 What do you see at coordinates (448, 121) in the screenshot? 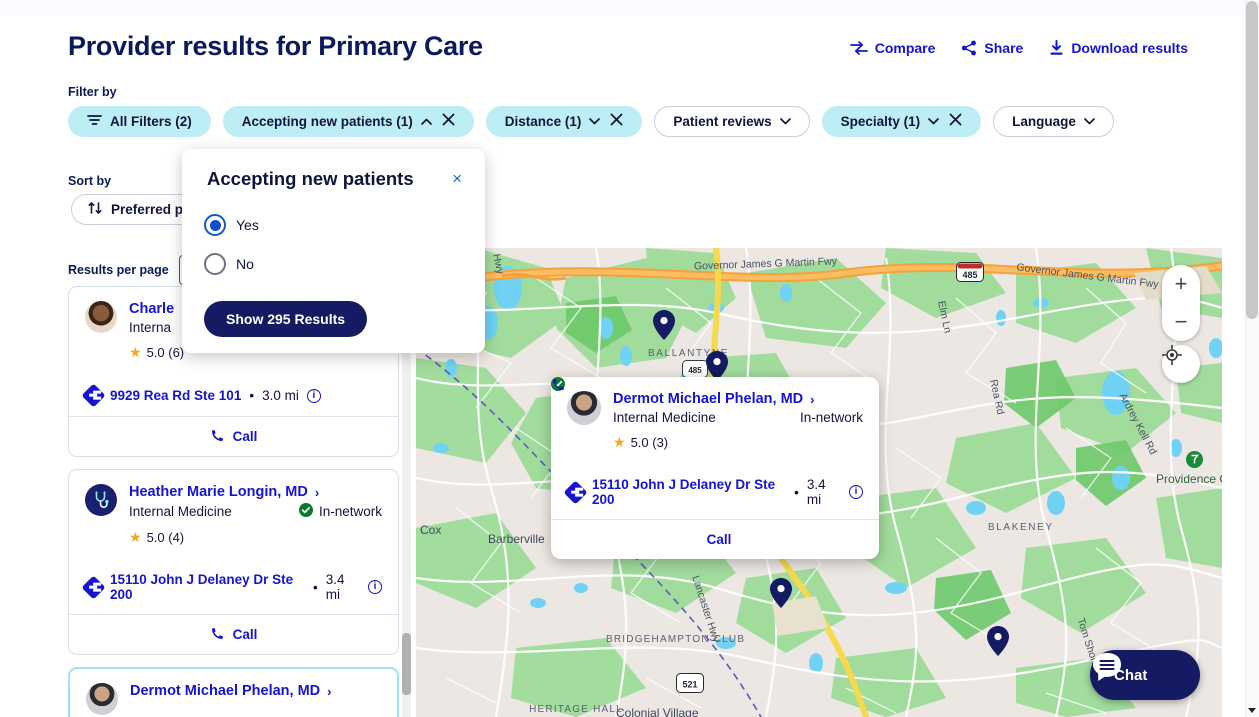
I see `chip-accepting-new-patients-close-icon` at bounding box center [448, 121].